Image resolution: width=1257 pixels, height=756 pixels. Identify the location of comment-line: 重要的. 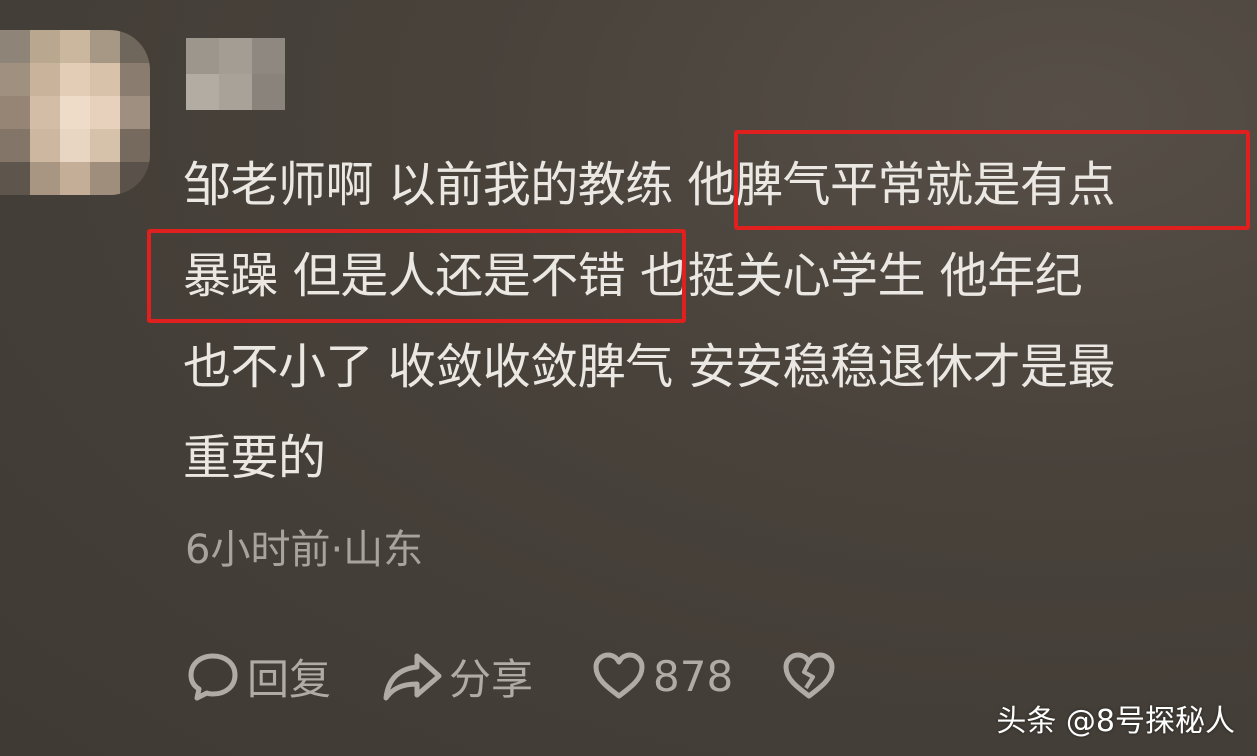
(254, 458).